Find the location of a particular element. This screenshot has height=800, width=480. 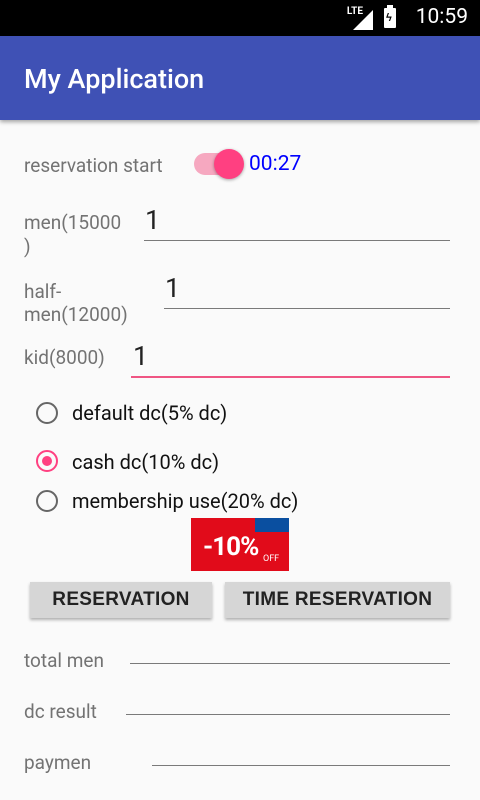

status-bar: LTE ϟ 10:59 is located at coordinates (240, 18).